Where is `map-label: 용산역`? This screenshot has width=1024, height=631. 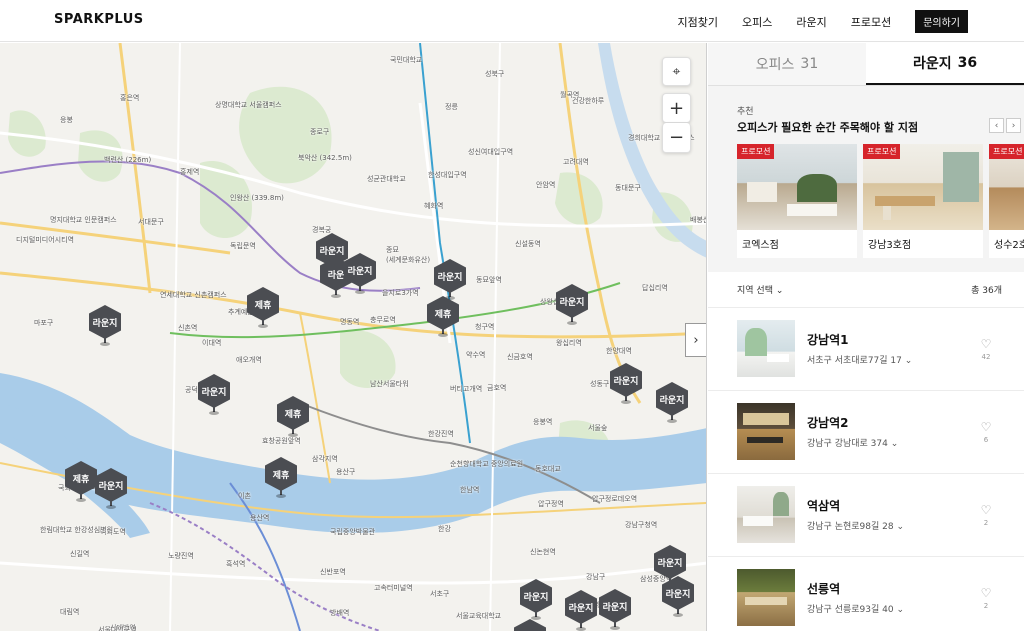
map-label: 용산역 is located at coordinates (260, 518).